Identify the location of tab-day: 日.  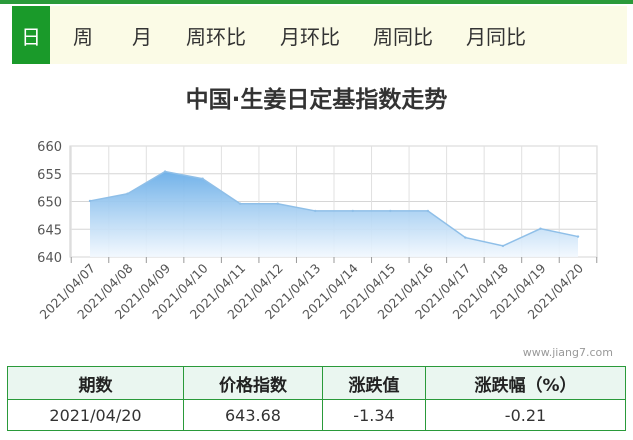
(31, 35).